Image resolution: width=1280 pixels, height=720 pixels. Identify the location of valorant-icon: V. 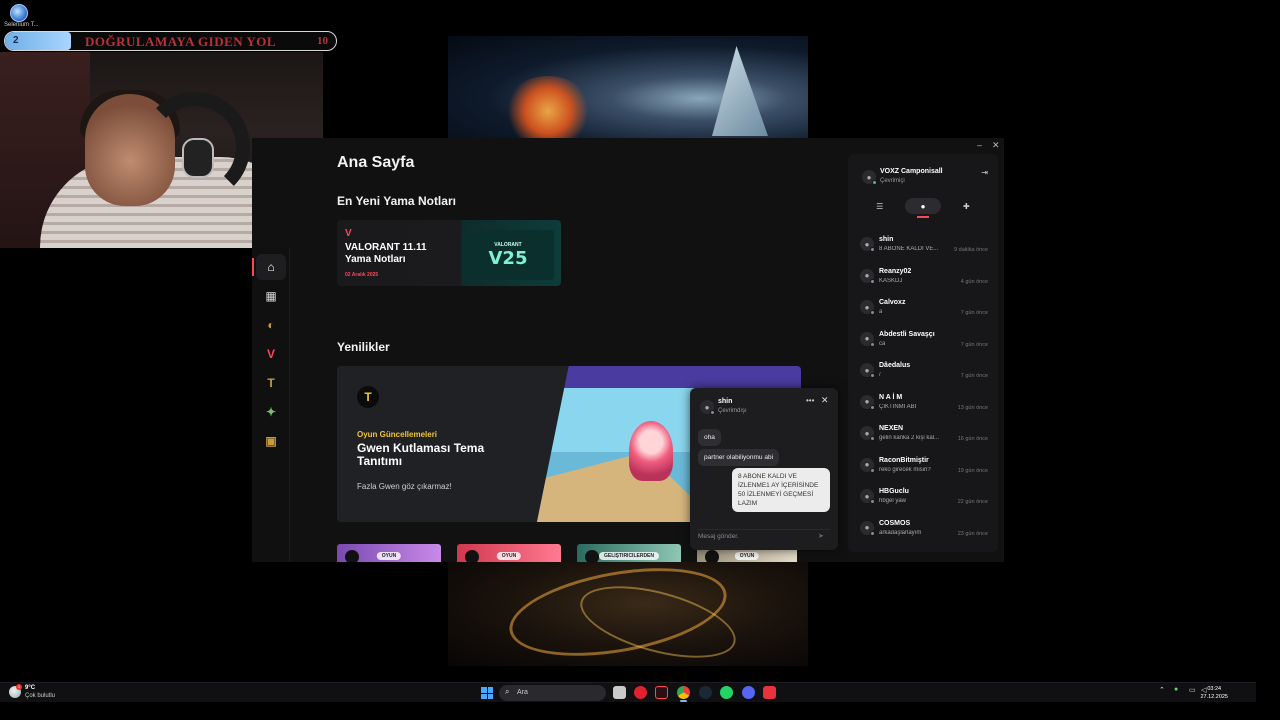
(270, 354).